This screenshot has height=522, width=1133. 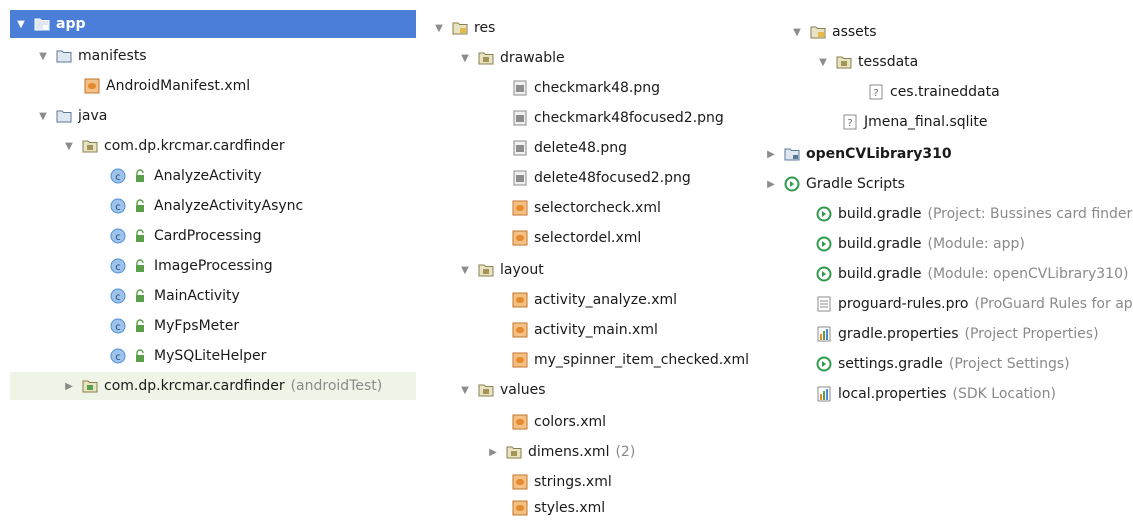 What do you see at coordinates (175, 296) in the screenshot?
I see `tree-node-class: c MainActivity` at bounding box center [175, 296].